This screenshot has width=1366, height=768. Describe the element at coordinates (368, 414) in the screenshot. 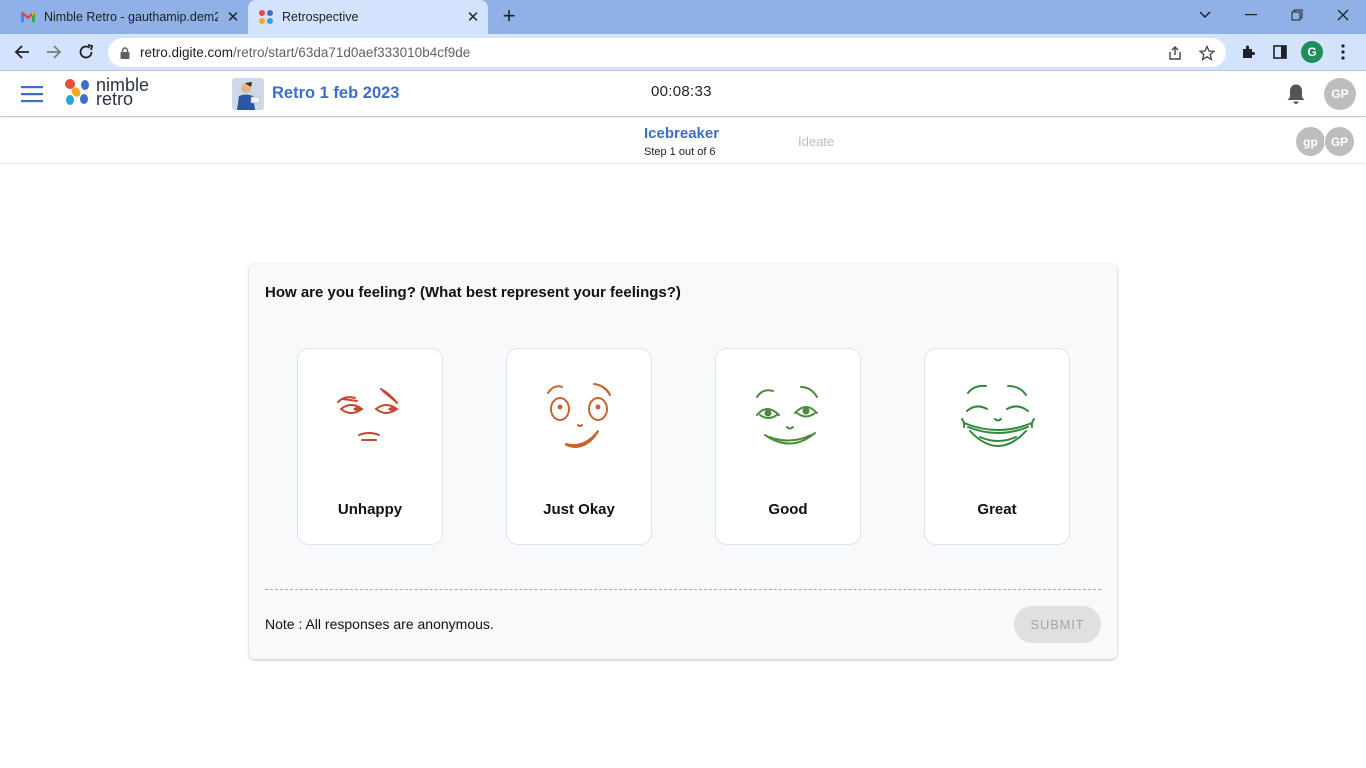

I see `unhappy-face-icon` at that location.